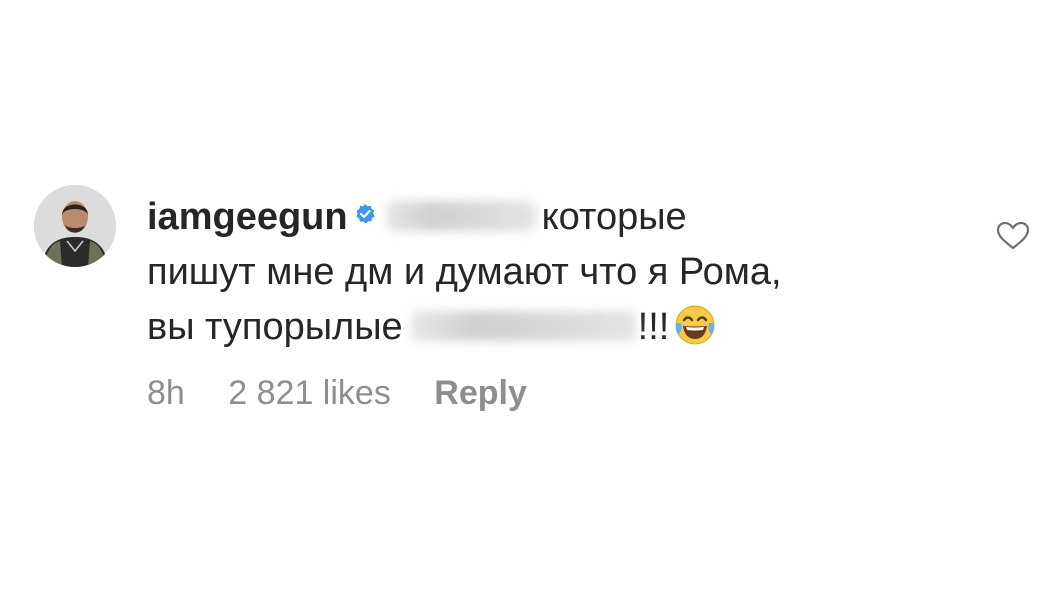  What do you see at coordinates (480, 393) in the screenshot?
I see `reply-button: Reply` at bounding box center [480, 393].